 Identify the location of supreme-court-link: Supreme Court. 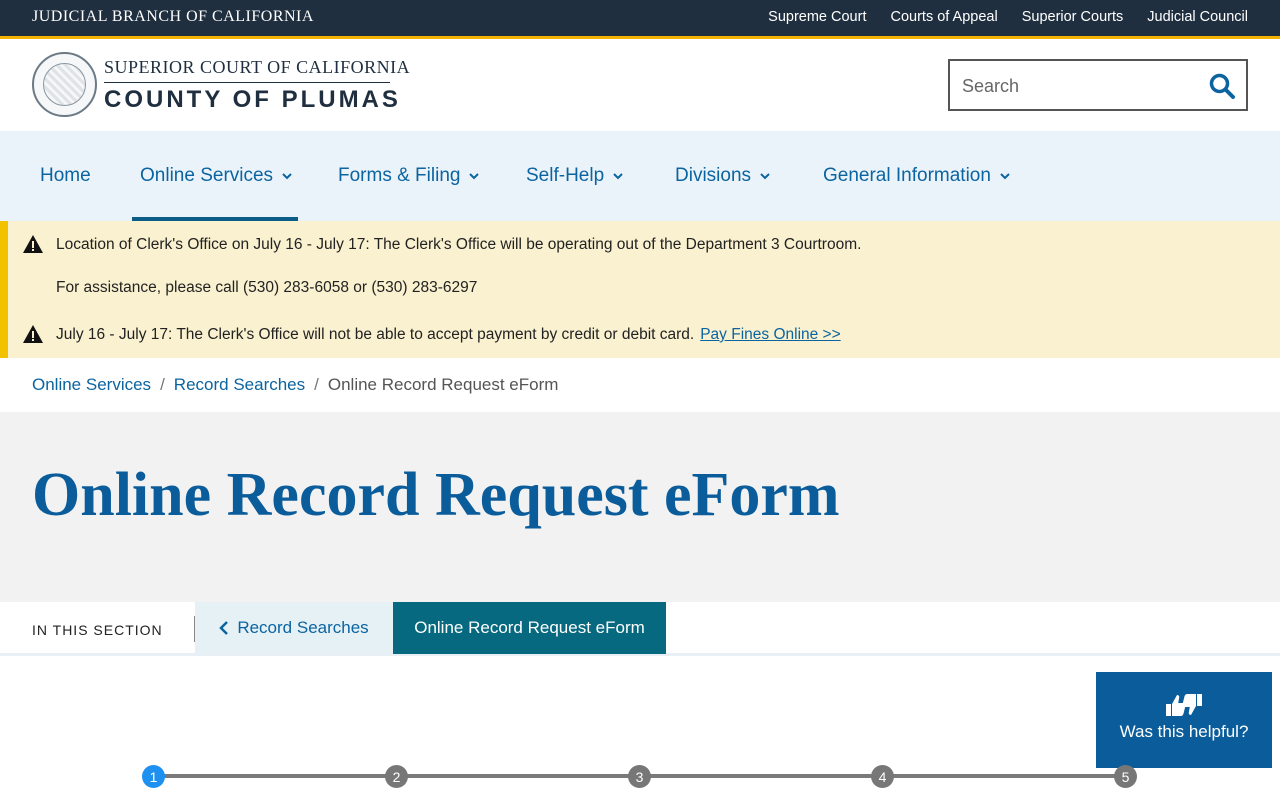
(817, 17).